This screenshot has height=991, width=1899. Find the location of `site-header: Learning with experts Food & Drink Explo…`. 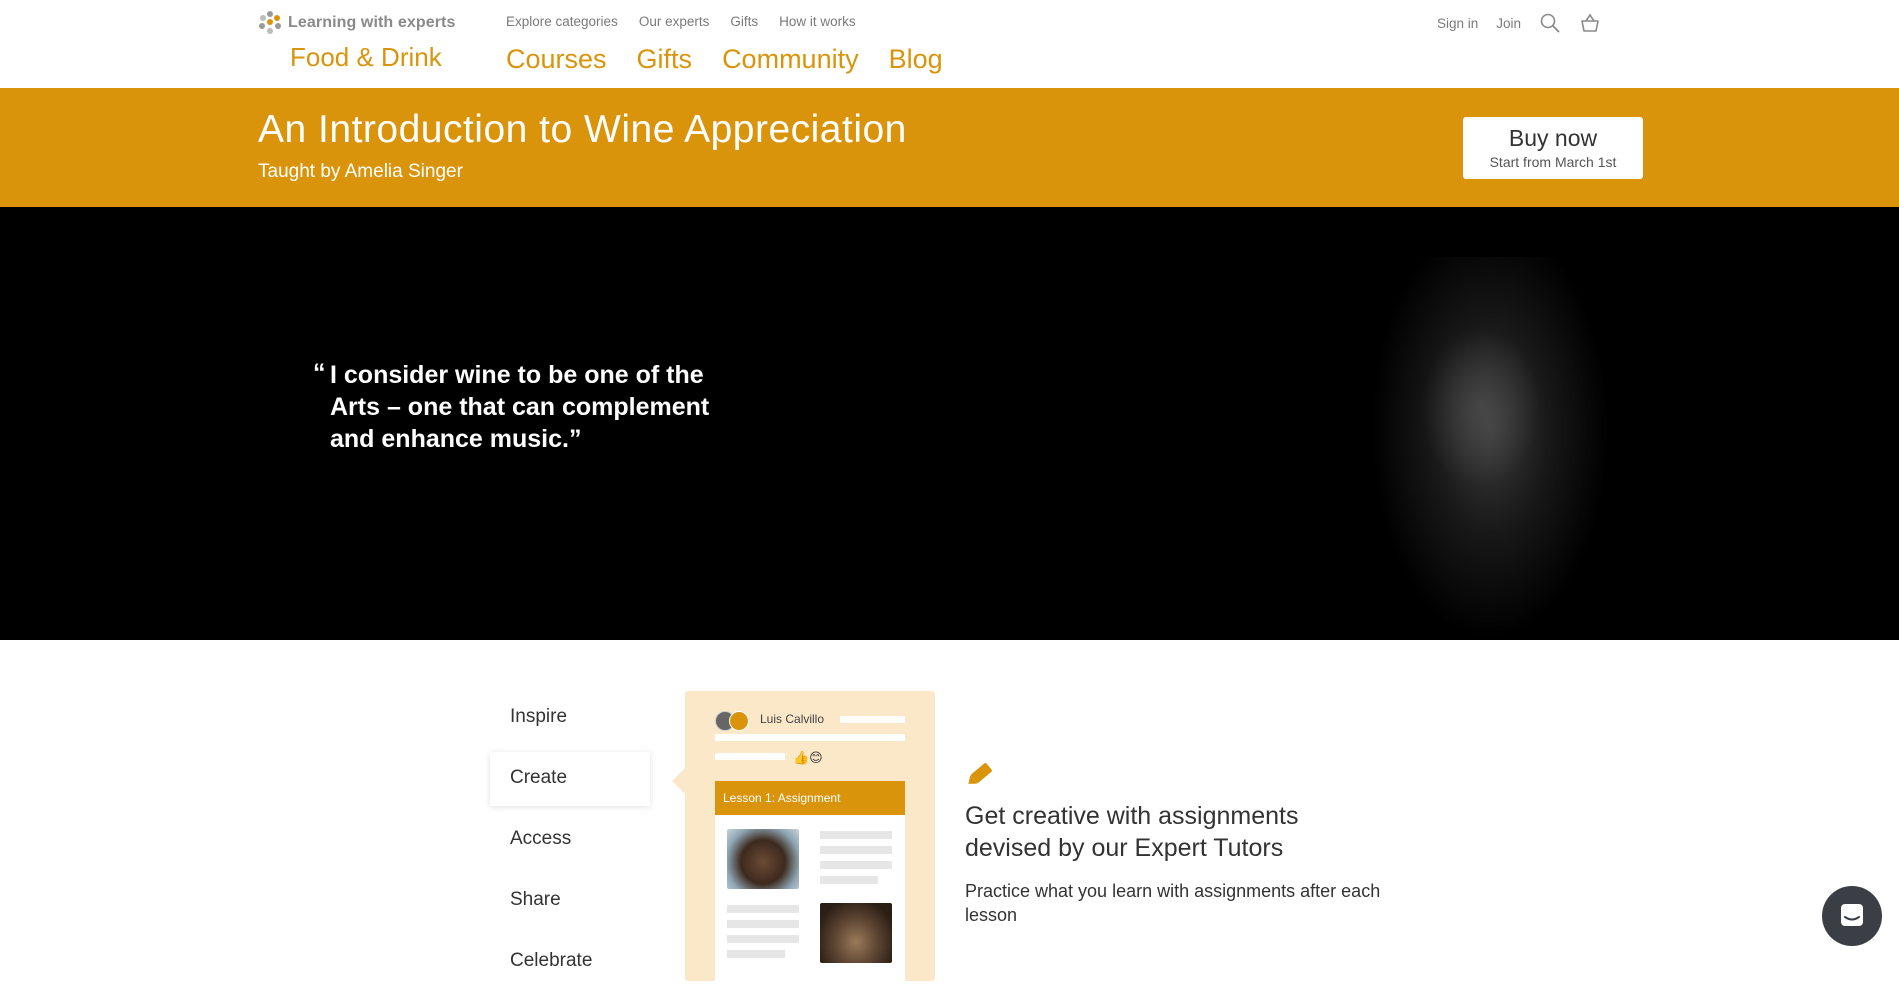

site-header: Learning with experts Food & Drink Explo… is located at coordinates (949, 44).